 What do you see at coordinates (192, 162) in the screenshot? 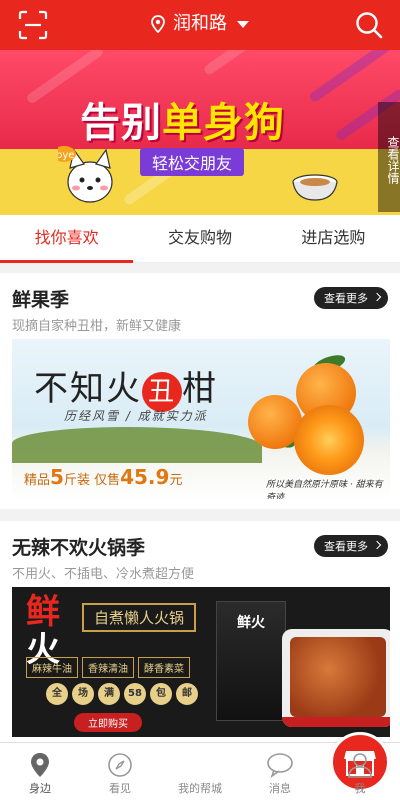
I see `banner-subtitle: 轻松交朋友` at bounding box center [192, 162].